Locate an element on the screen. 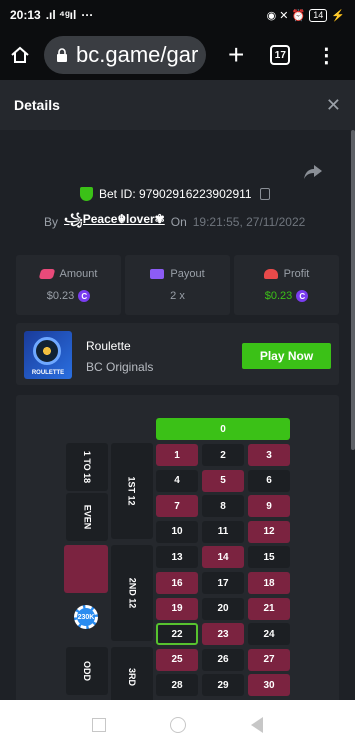 This screenshot has height=750, width=355. system-nav-bar is located at coordinates (177, 725).